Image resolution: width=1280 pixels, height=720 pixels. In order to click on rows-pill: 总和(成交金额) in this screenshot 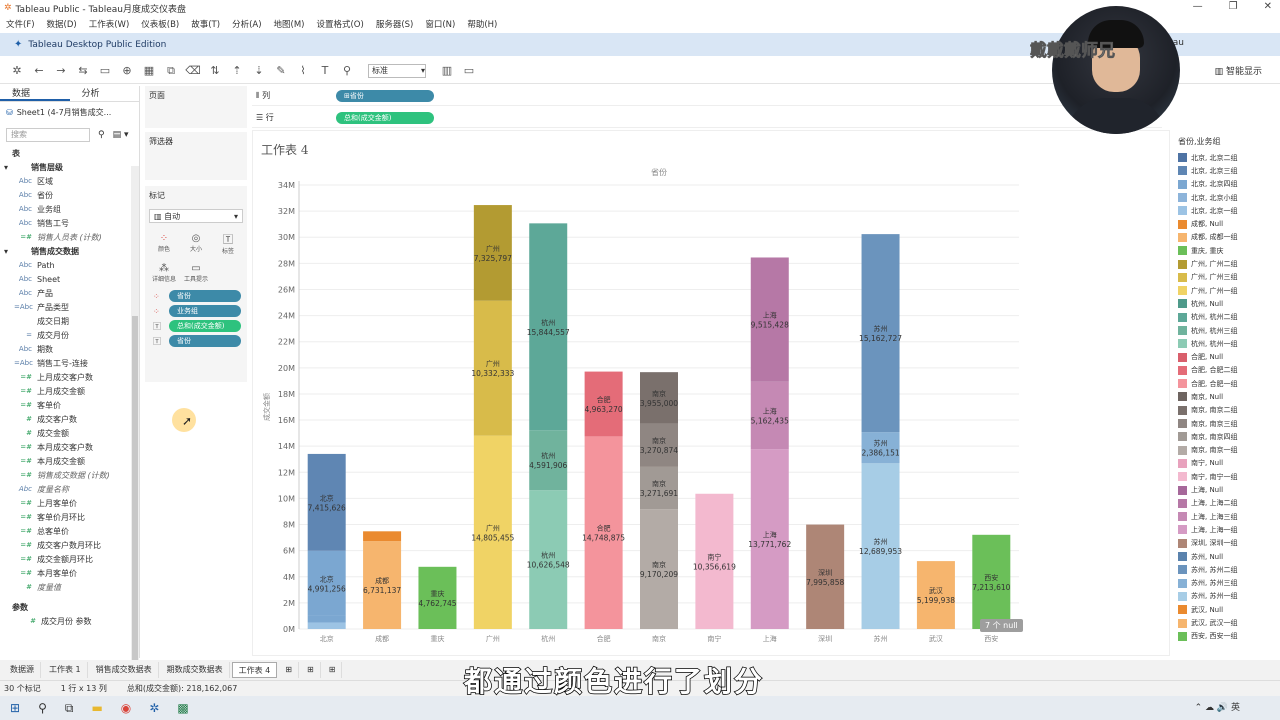, I will do `click(385, 117)`.